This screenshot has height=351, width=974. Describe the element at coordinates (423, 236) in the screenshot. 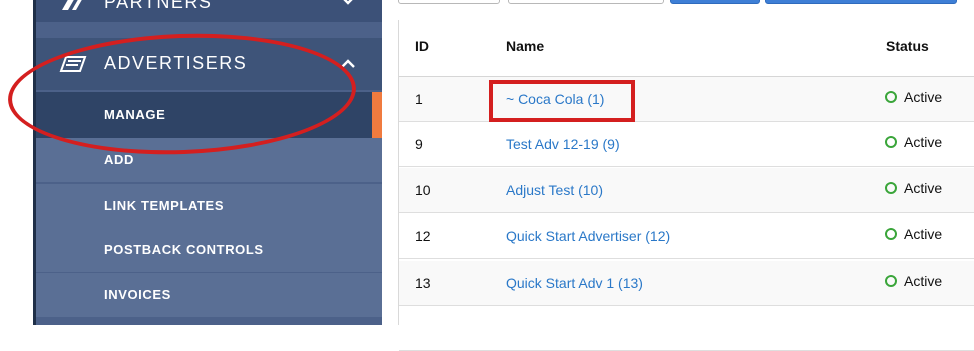

I see `row-id: 12` at that location.